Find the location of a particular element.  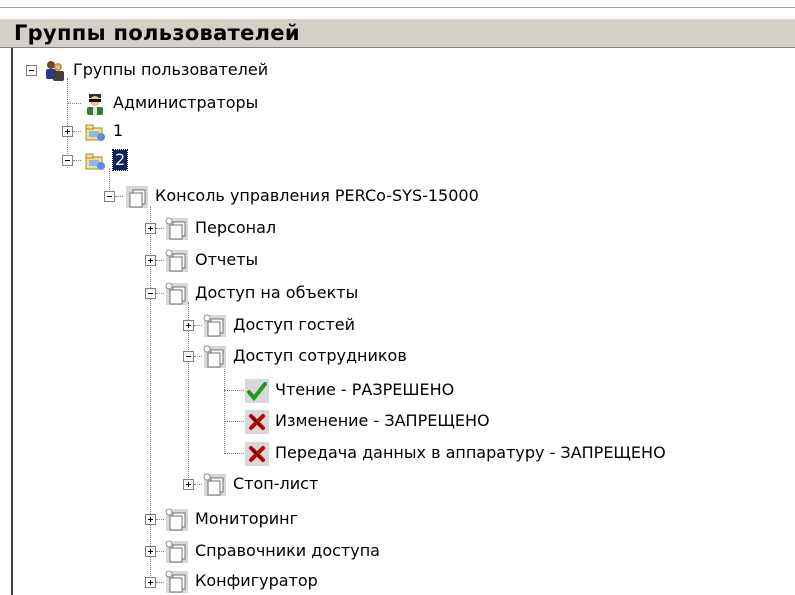

tree-node-root: Группы пользователей is located at coordinates (155, 70).